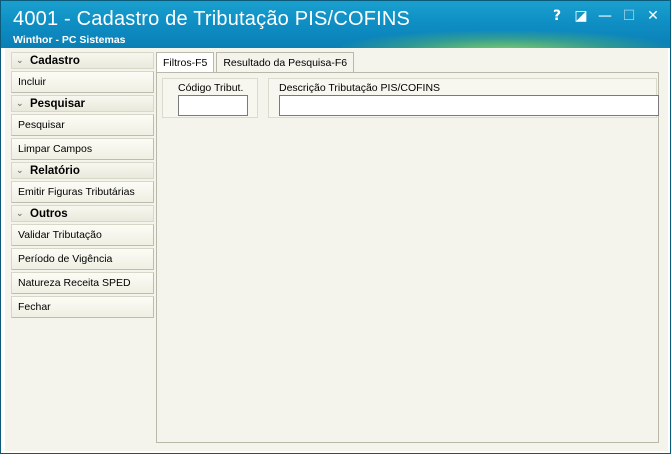 This screenshot has width=671, height=454. Describe the element at coordinates (285, 62) in the screenshot. I see `tab-resultado-pesquisa: Resultado da Pesquisa-F6` at that location.